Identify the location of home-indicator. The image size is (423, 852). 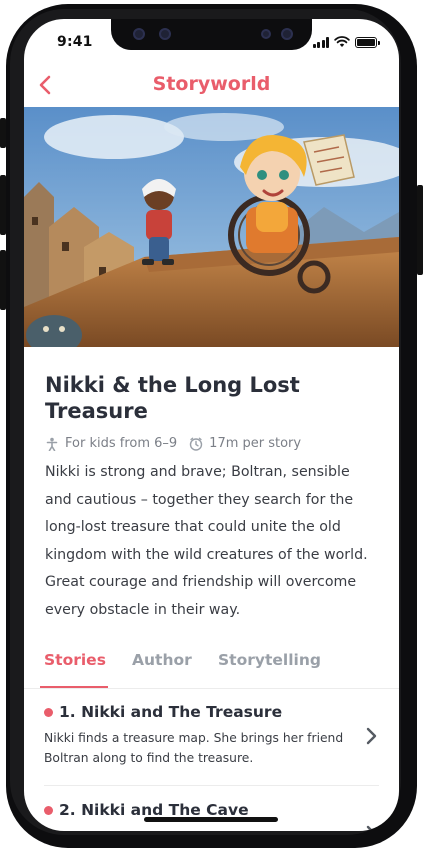
(211, 819).